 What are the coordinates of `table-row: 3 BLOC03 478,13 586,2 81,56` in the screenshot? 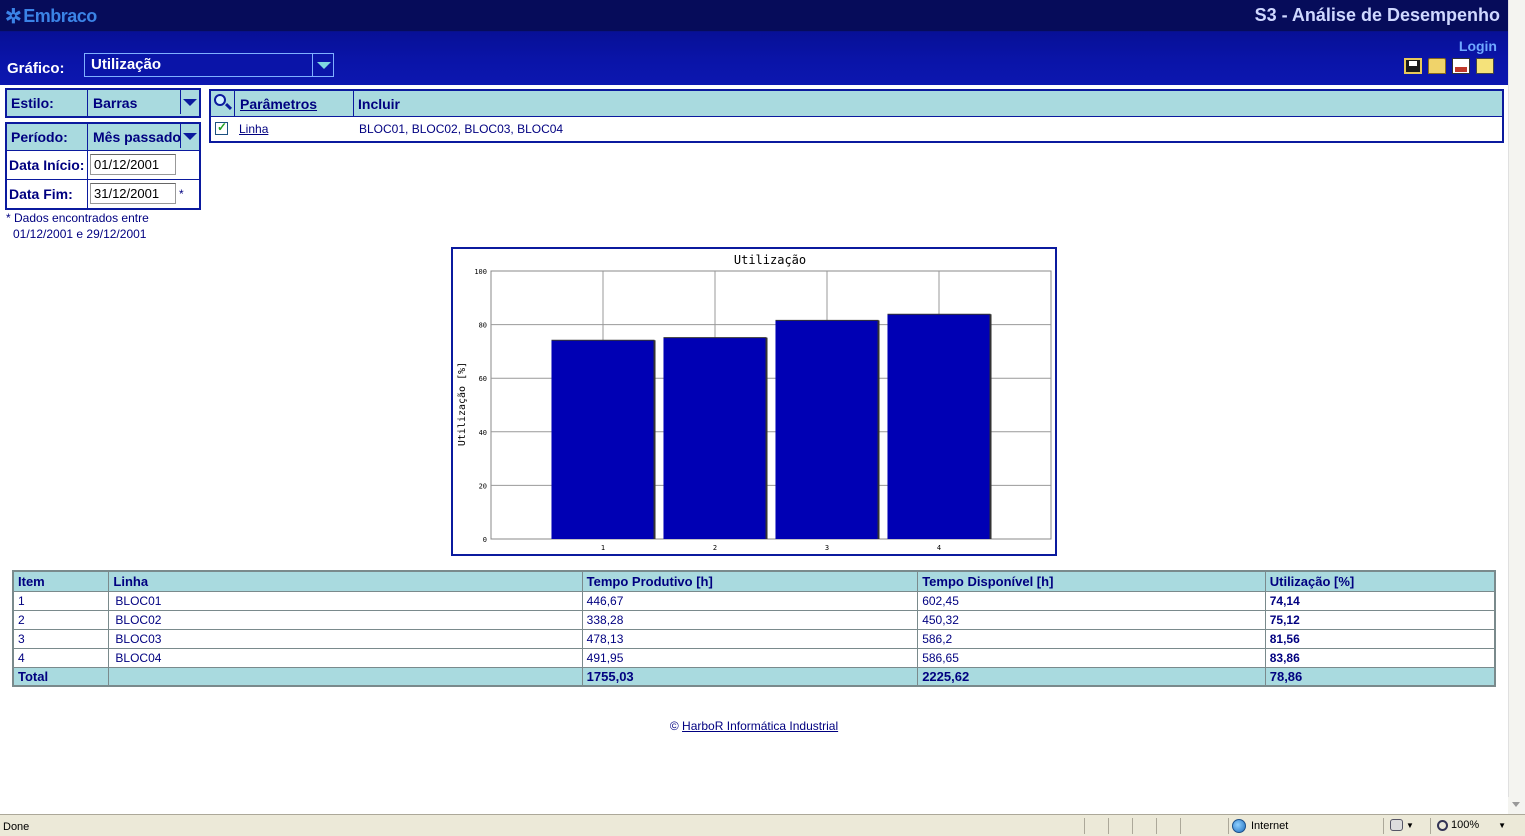 It's located at (754, 638).